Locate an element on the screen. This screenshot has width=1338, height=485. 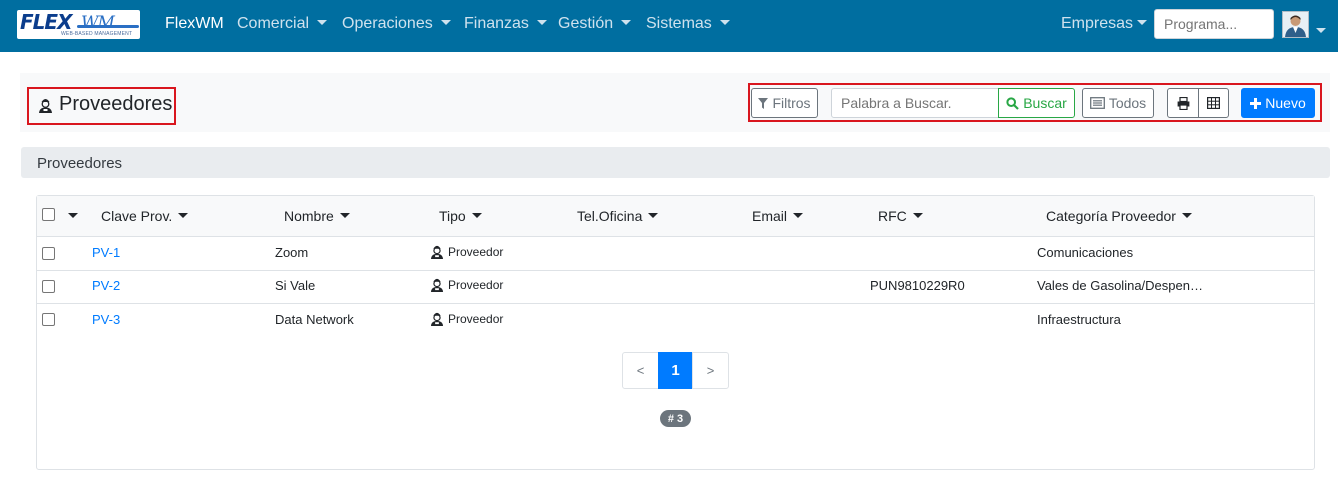
menu-gestion: Gestión is located at coordinates (595, 24).